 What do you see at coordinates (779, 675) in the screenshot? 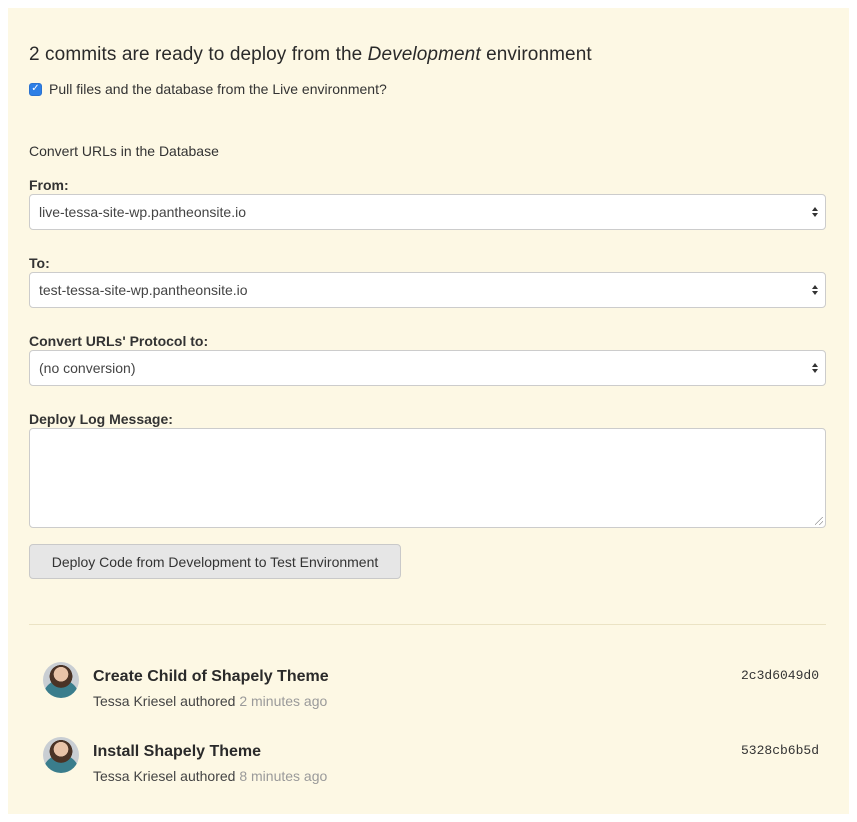
I see `commit-hash: 2c3d6049d0` at bounding box center [779, 675].